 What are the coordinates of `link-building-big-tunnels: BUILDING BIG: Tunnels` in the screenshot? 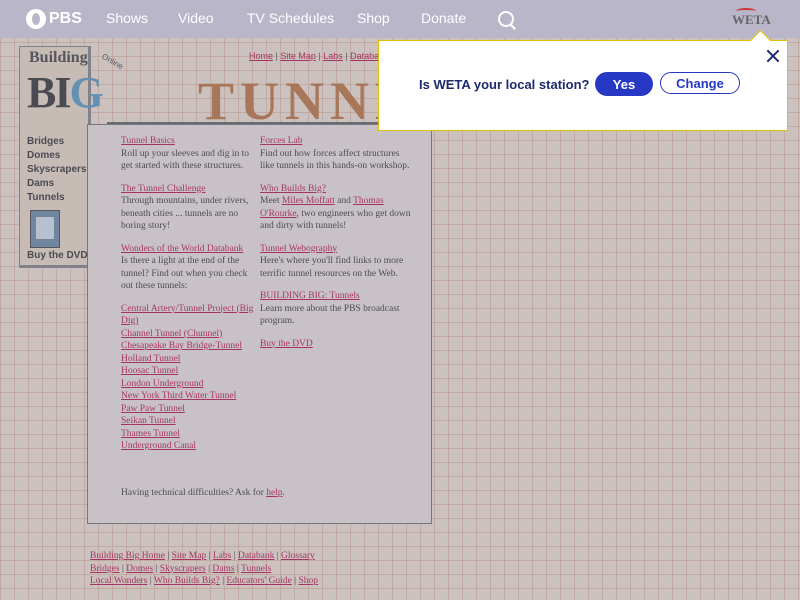 It's located at (336, 296).